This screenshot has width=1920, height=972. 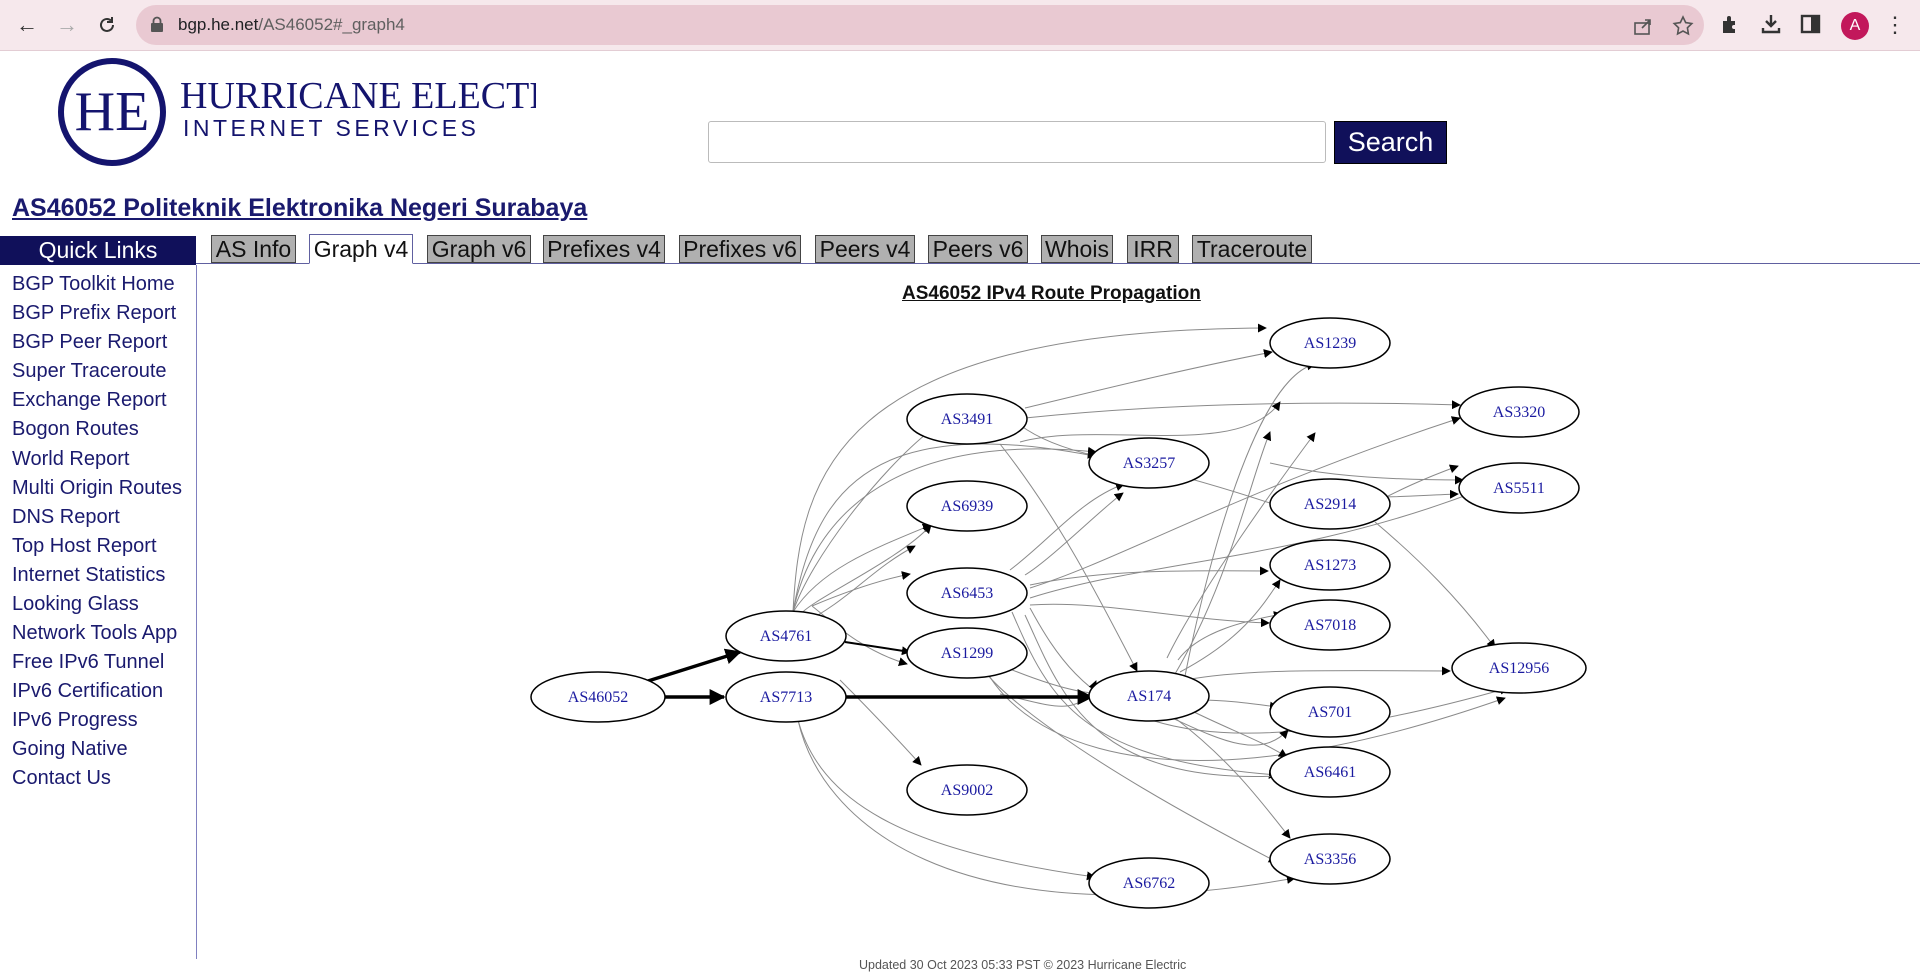 I want to click on graph-node-as1239: AS1239, so click(x=1330, y=343).